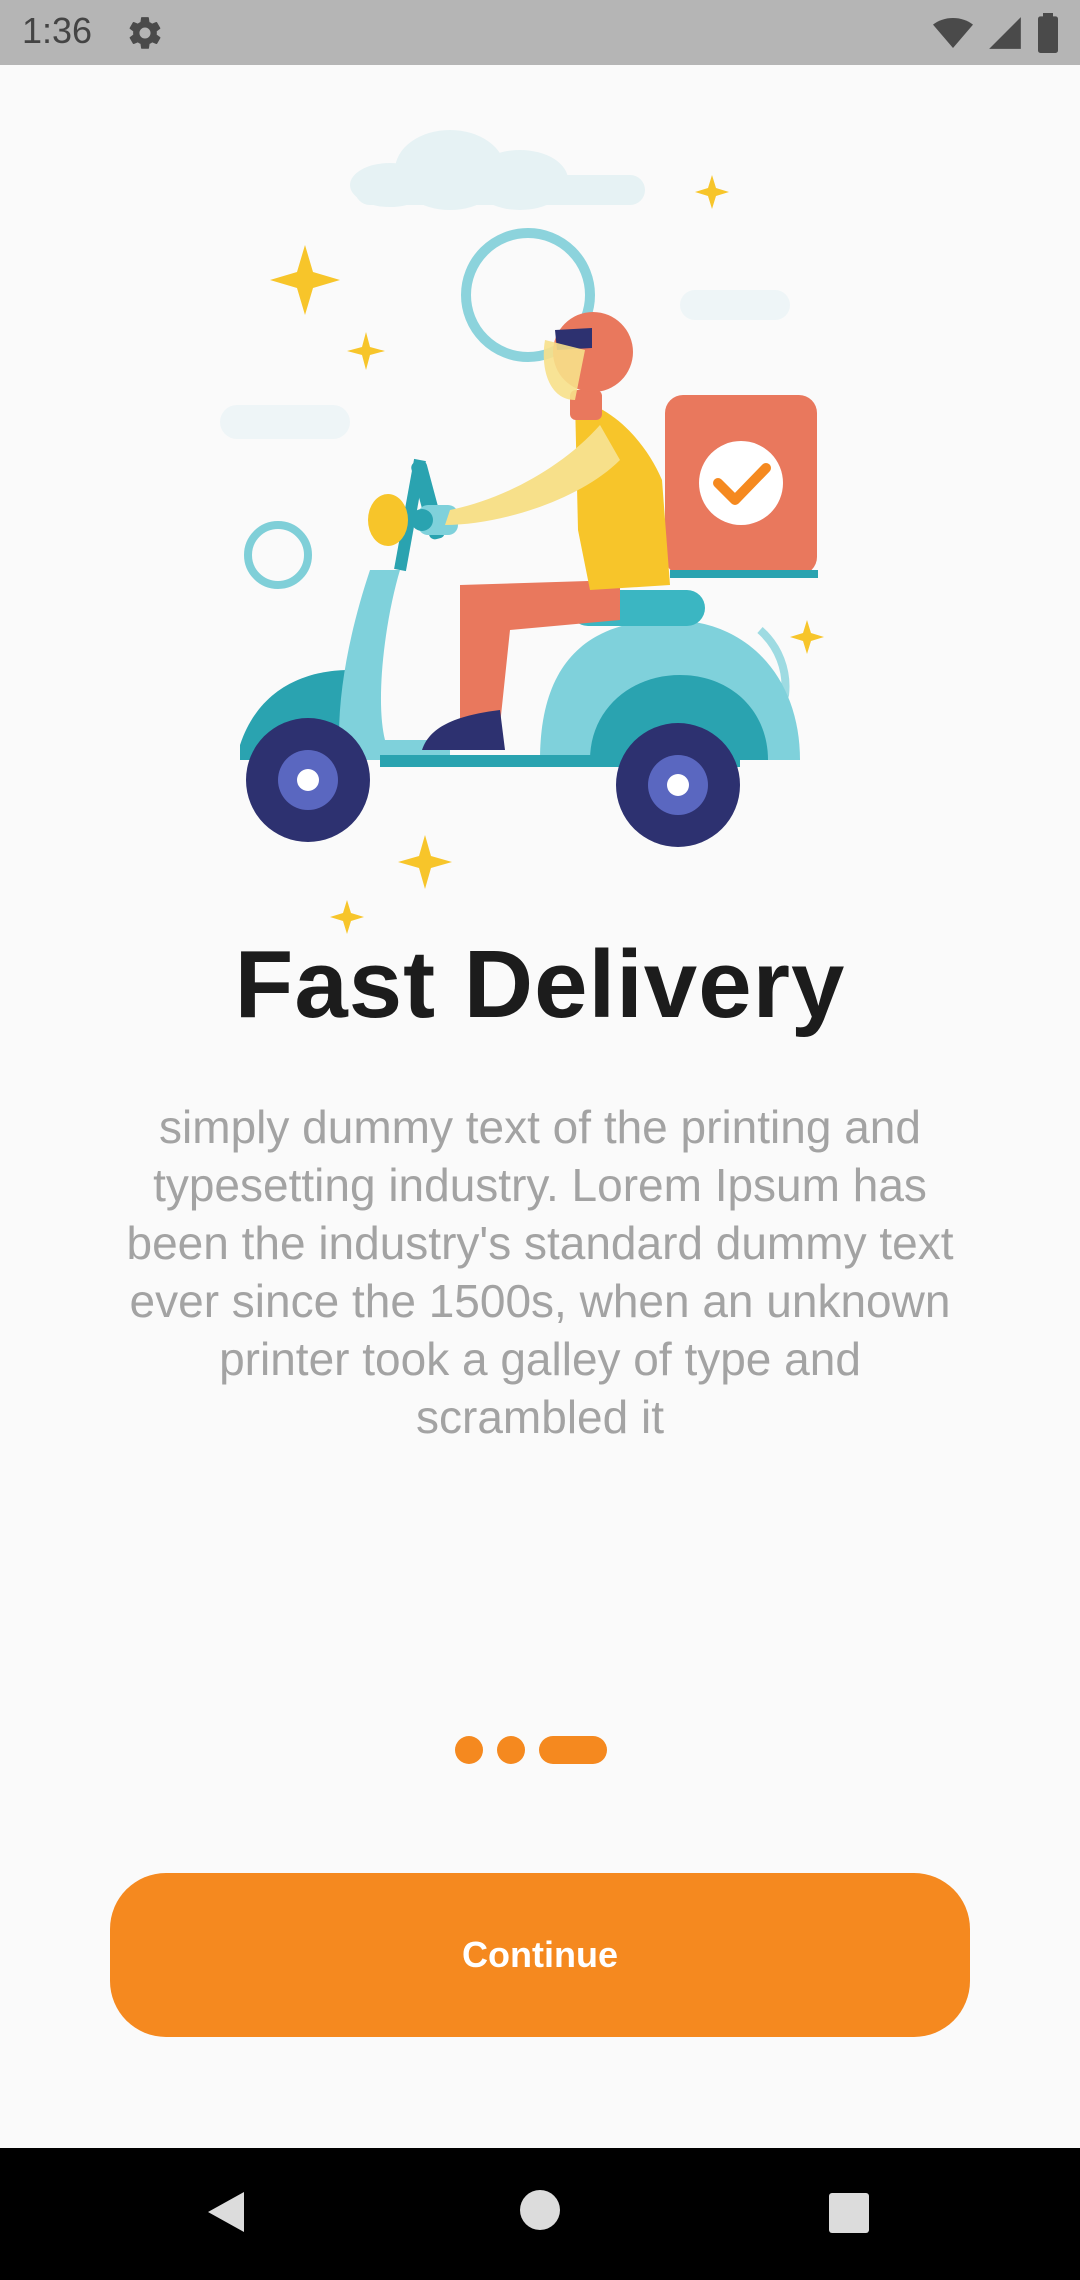  Describe the element at coordinates (573, 1750) in the screenshot. I see `page-dot-3-active` at that location.